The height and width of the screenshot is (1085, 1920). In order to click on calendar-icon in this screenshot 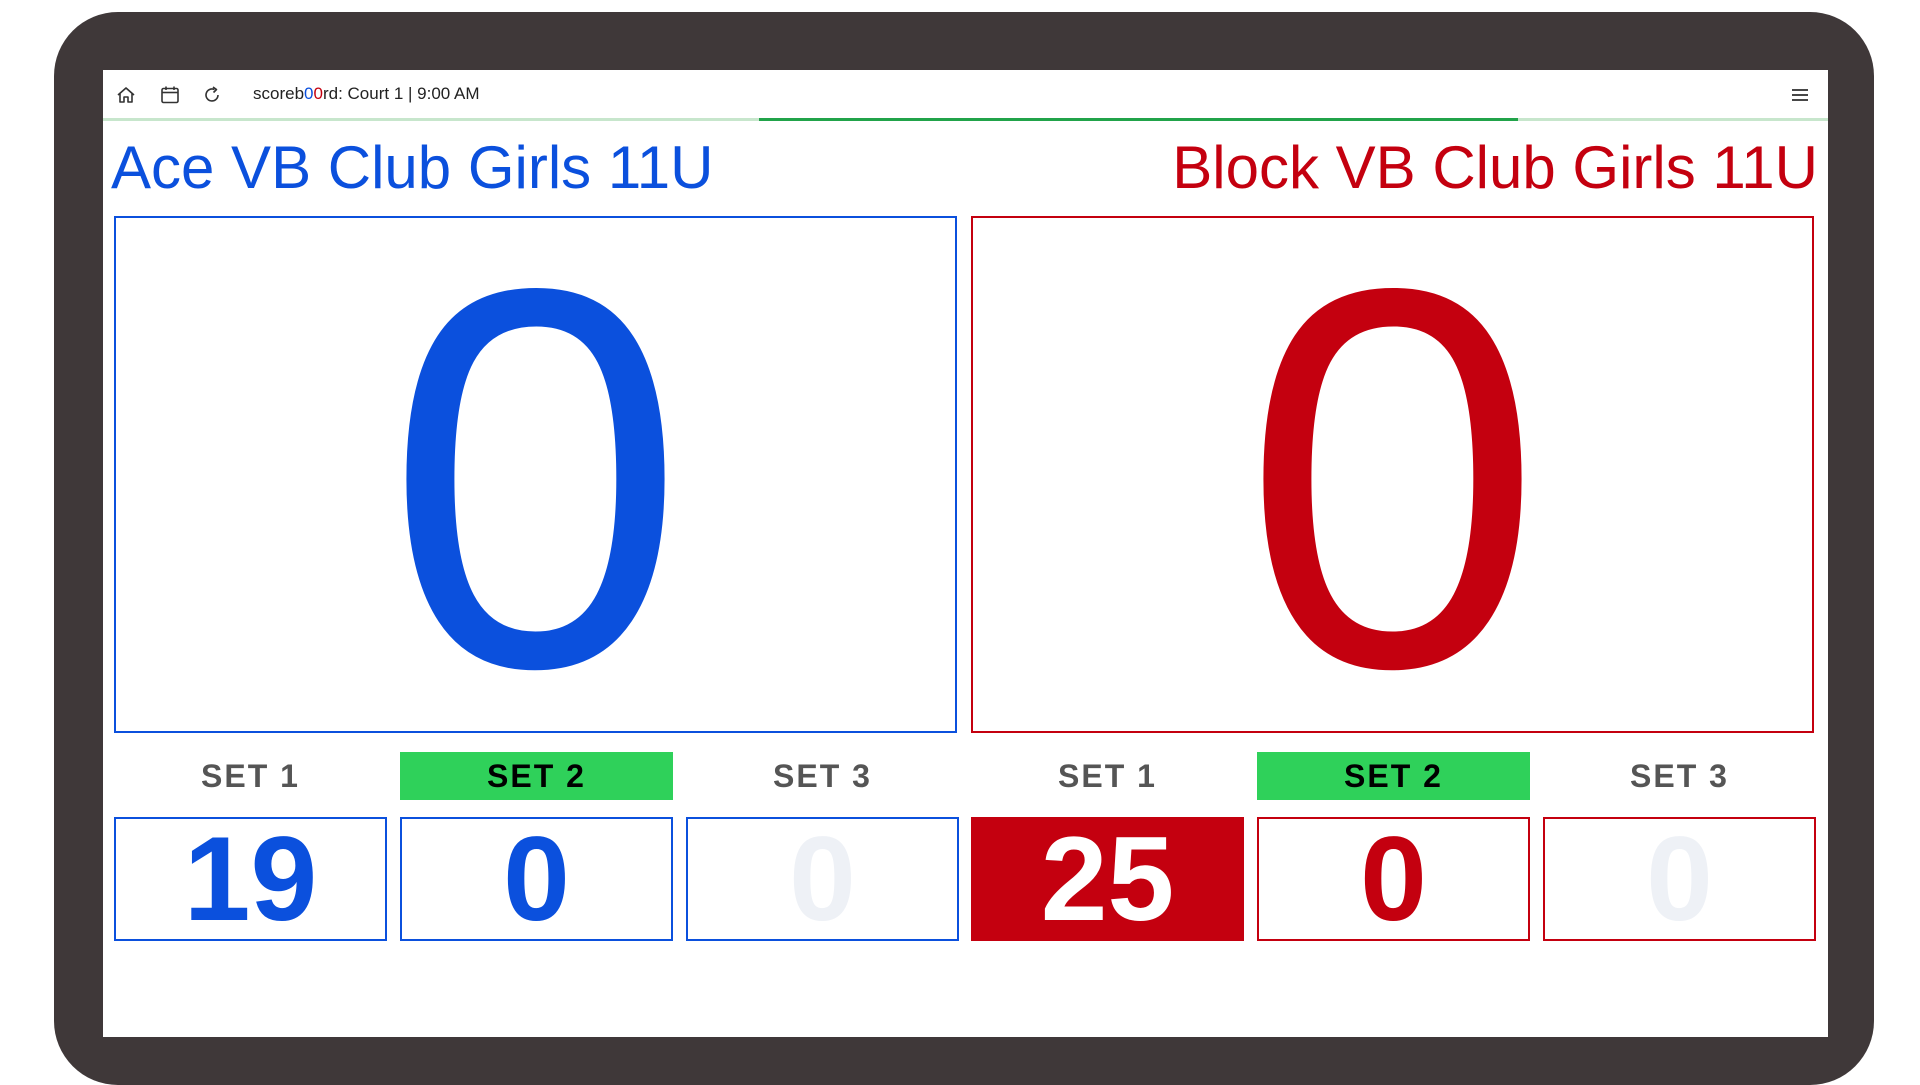, I will do `click(170, 95)`.